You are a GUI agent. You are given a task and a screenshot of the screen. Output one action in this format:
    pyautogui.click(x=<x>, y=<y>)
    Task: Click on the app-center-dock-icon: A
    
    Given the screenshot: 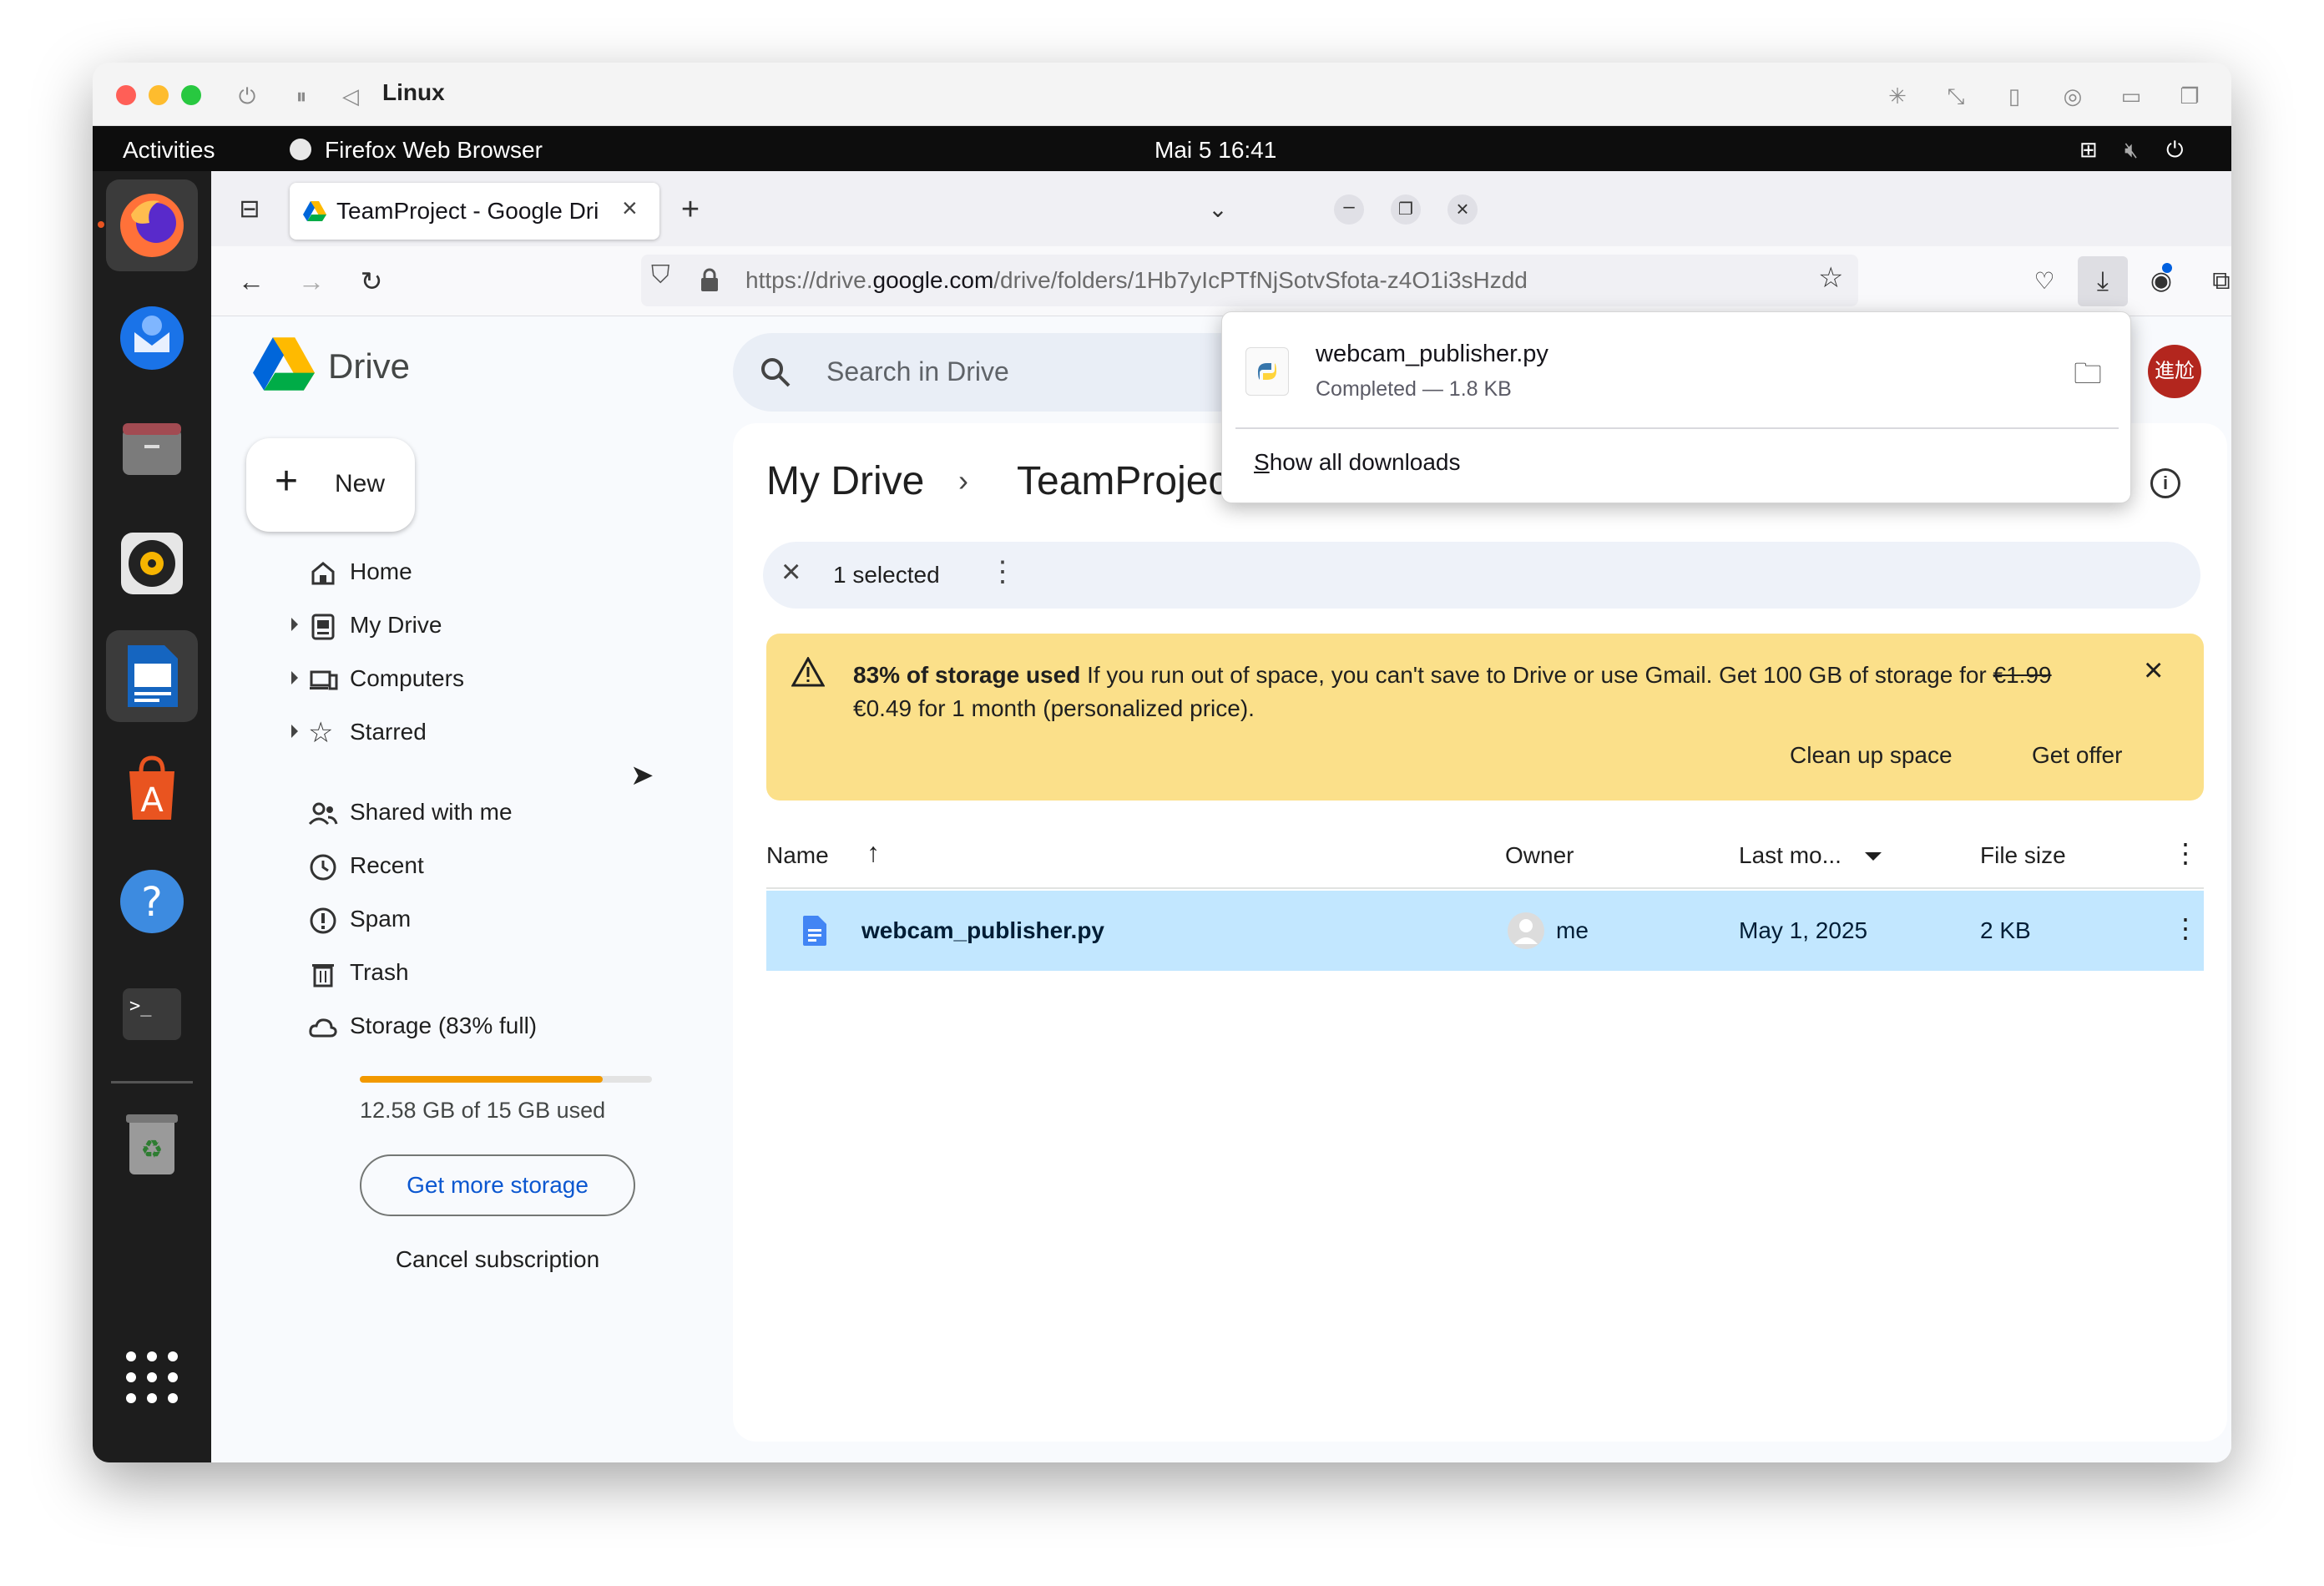 What is the action you would take?
    pyautogui.click(x=152, y=789)
    